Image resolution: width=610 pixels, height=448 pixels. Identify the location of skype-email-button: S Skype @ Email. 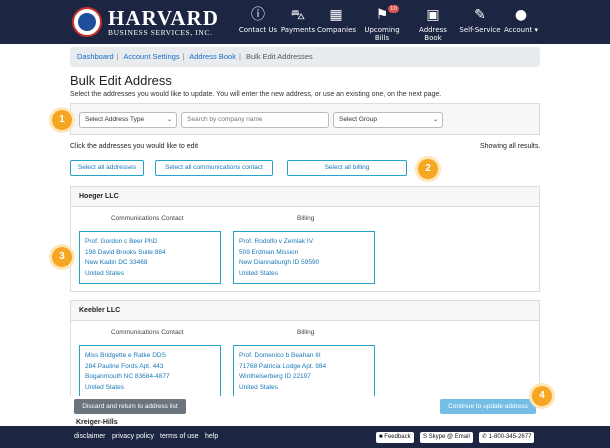
(446, 437).